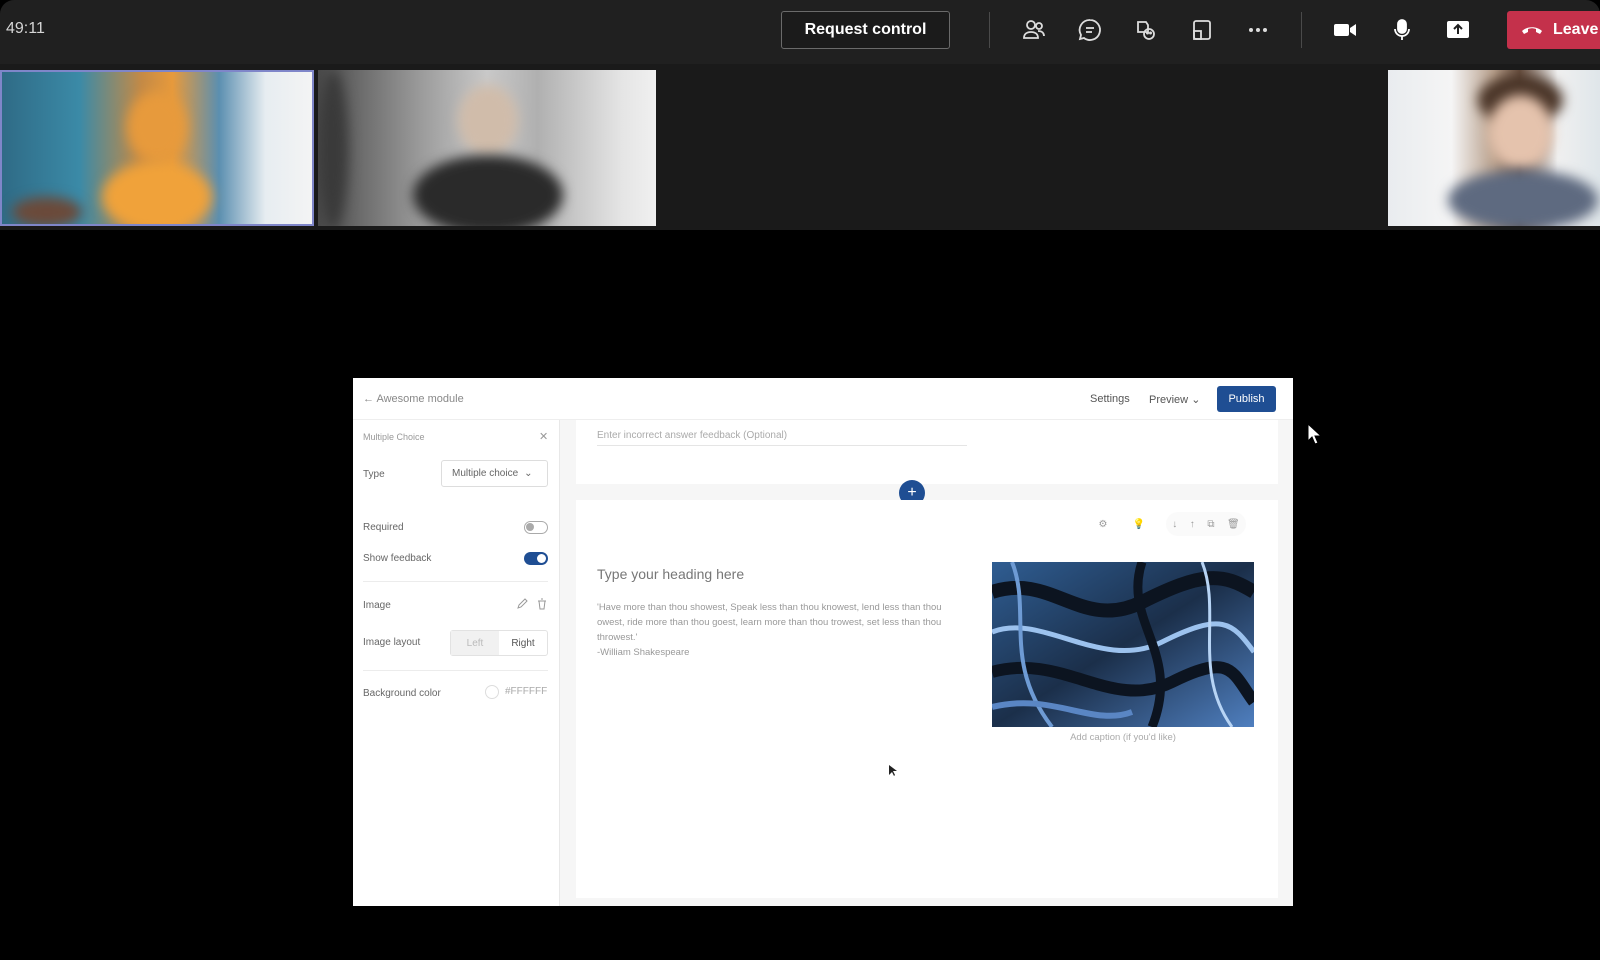 This screenshot has height=960, width=1600. Describe the element at coordinates (865, 30) in the screenshot. I see `request-control-button: Request control` at that location.